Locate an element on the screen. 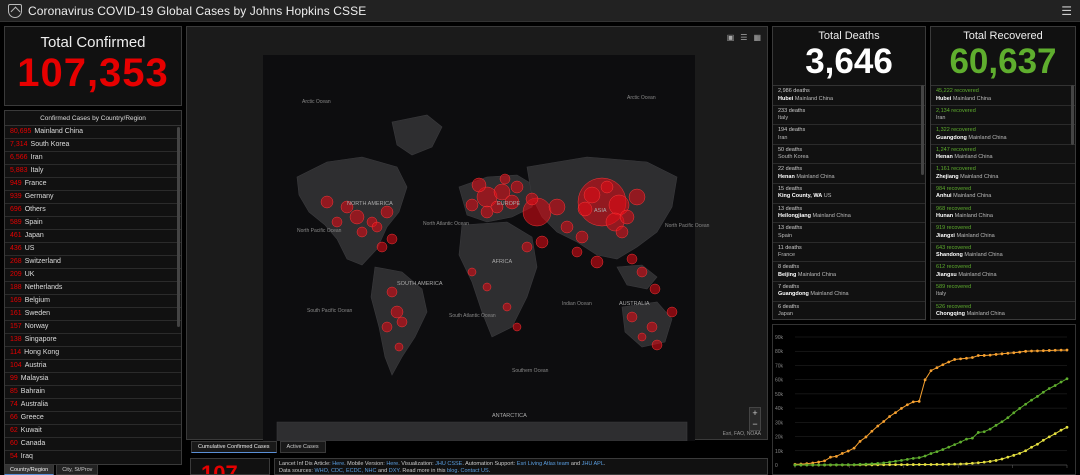 The image size is (1080, 475). country-list-item: 436 US is located at coordinates (93, 249).